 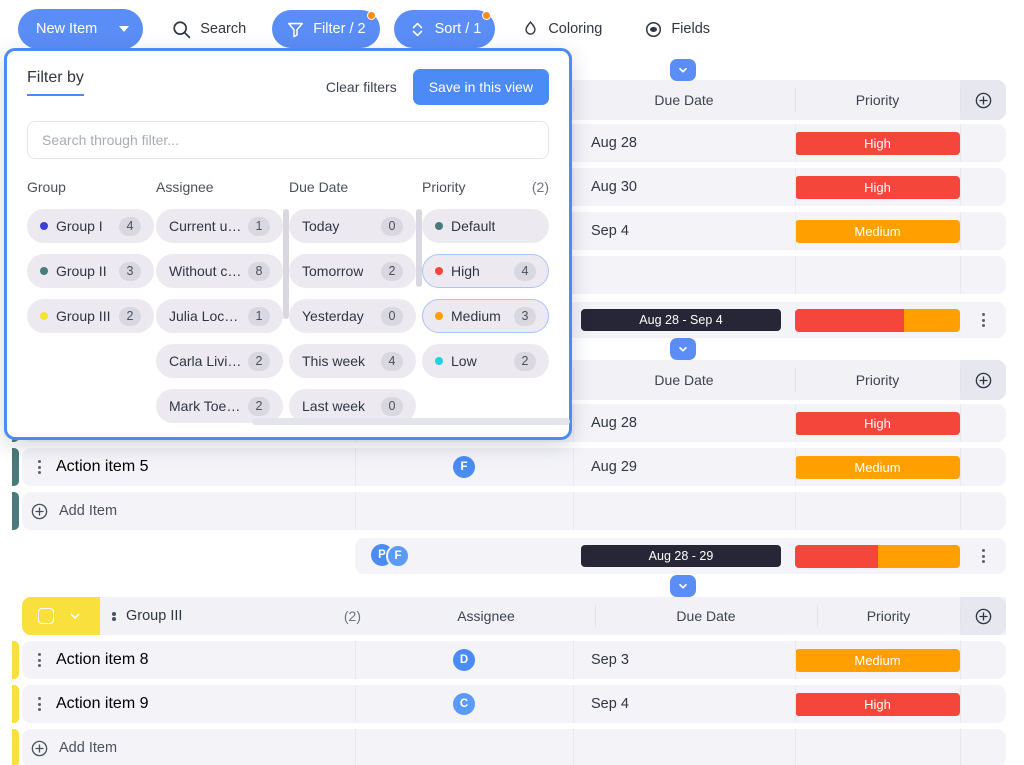 I want to click on collapse-group-two-button, so click(x=683, y=349).